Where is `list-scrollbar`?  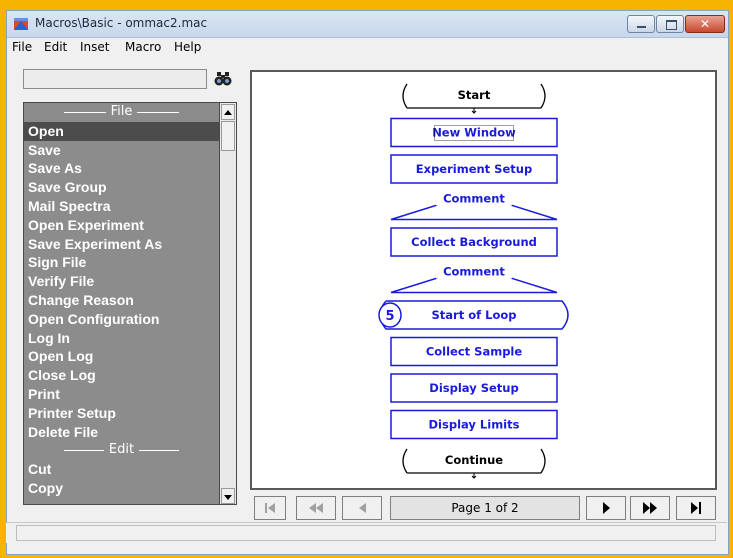 list-scrollbar is located at coordinates (228, 303).